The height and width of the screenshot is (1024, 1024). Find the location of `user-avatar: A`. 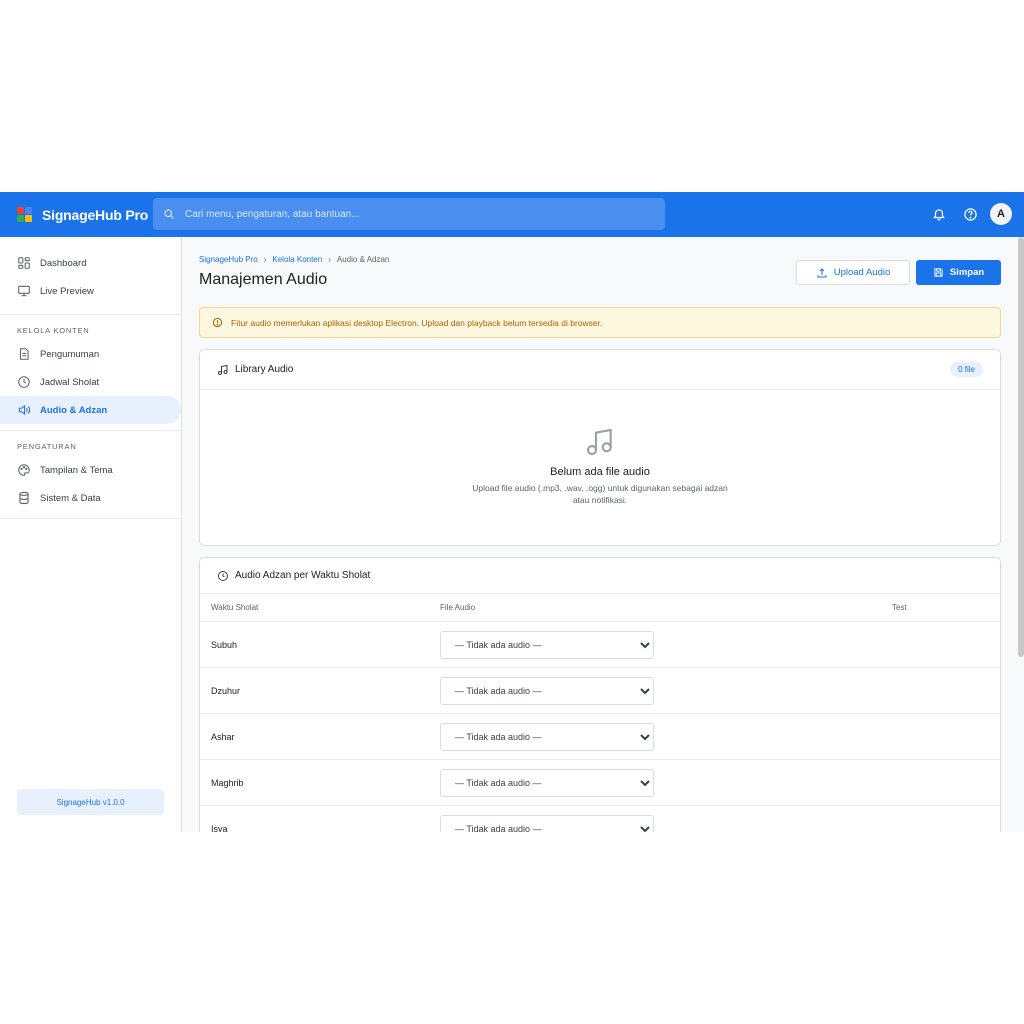

user-avatar: A is located at coordinates (1001, 214).